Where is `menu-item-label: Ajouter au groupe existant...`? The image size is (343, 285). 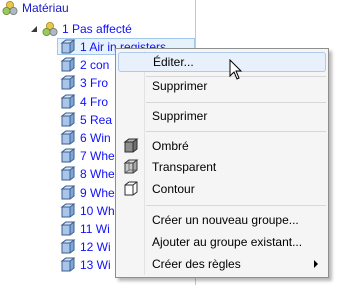 menu-item-label: Ajouter au groupe existant... is located at coordinates (227, 242).